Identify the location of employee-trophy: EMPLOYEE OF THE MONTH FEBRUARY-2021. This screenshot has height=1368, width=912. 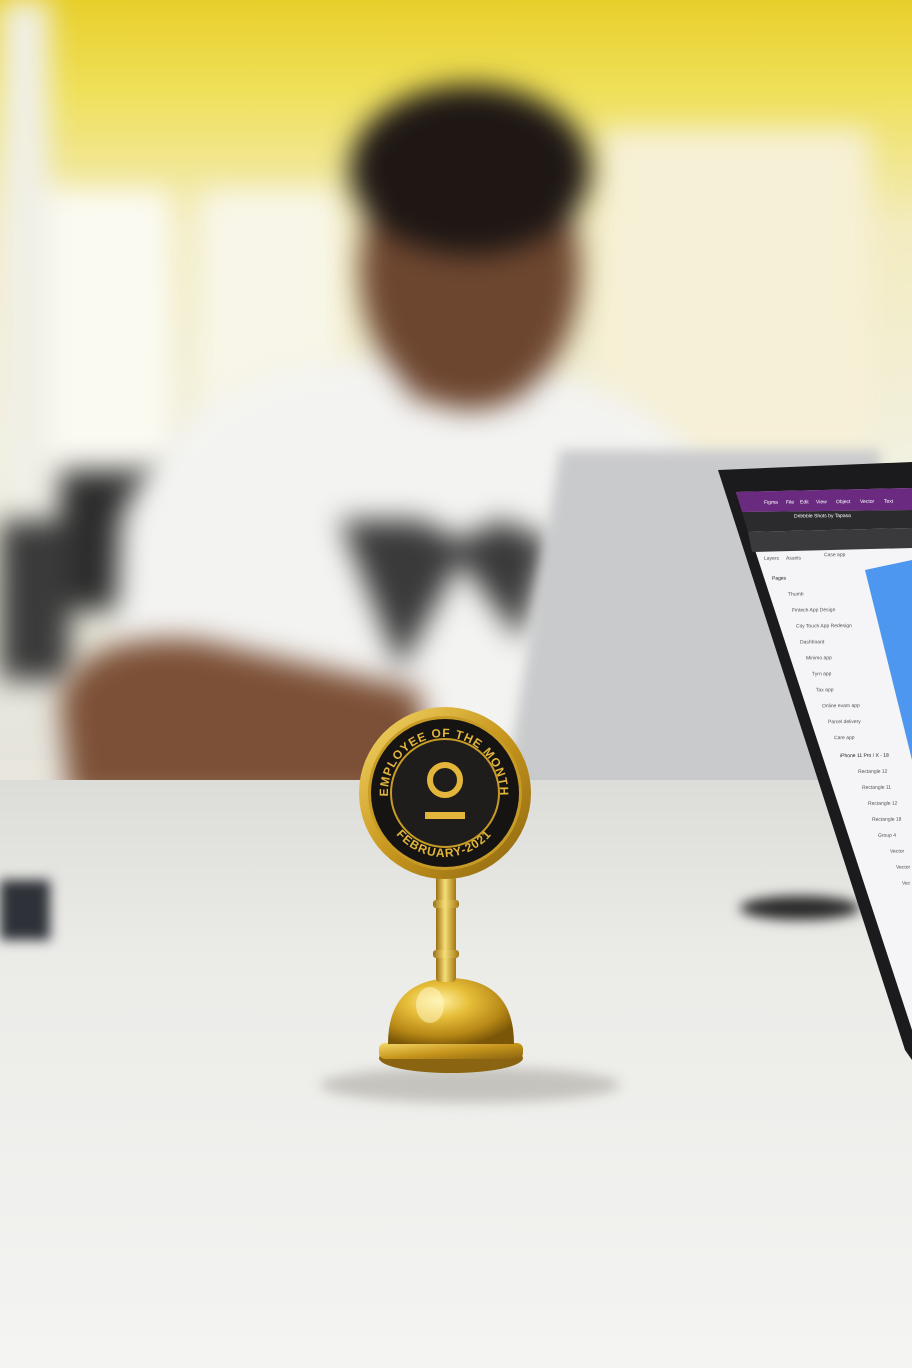
(445, 890).